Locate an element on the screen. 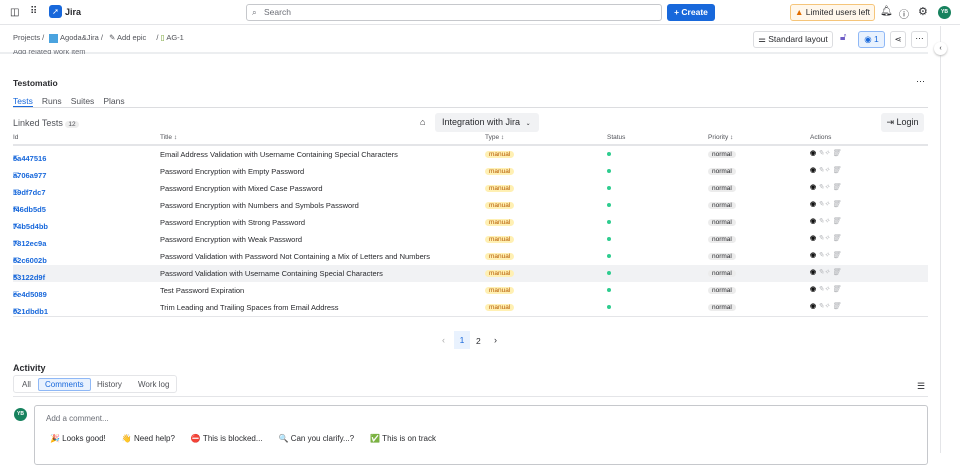 The width and height of the screenshot is (960, 465). sort-icon: ☰ is located at coordinates (921, 386).